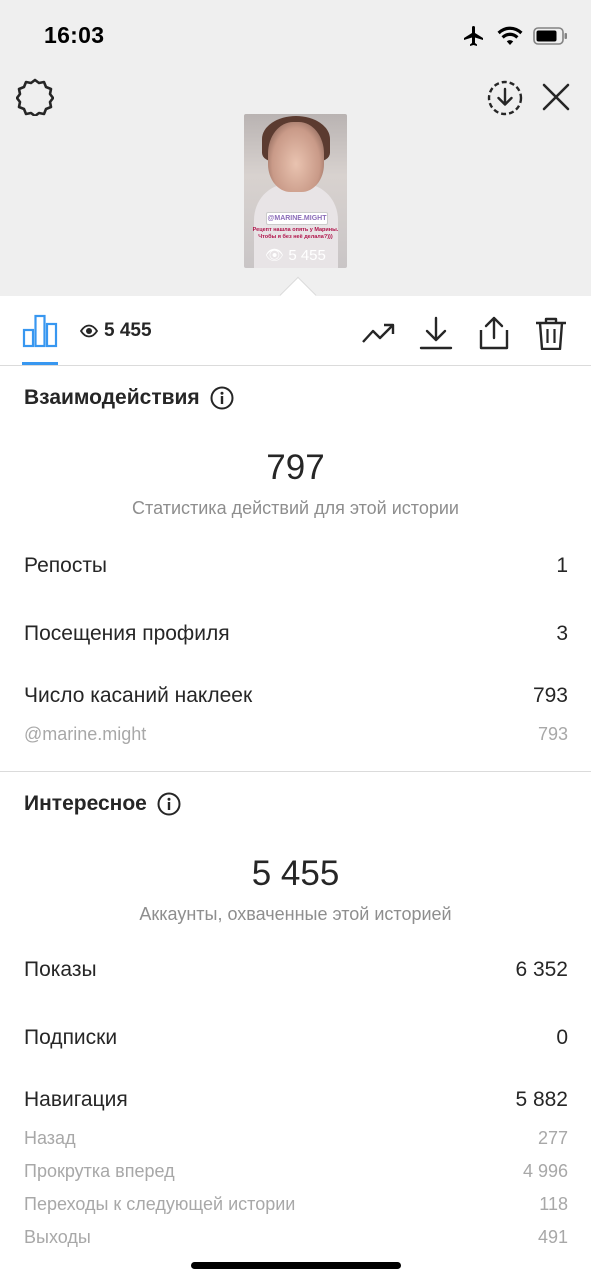 This screenshot has width=591, height=1280. What do you see at coordinates (510, 35) in the screenshot?
I see `wifi-icon` at bounding box center [510, 35].